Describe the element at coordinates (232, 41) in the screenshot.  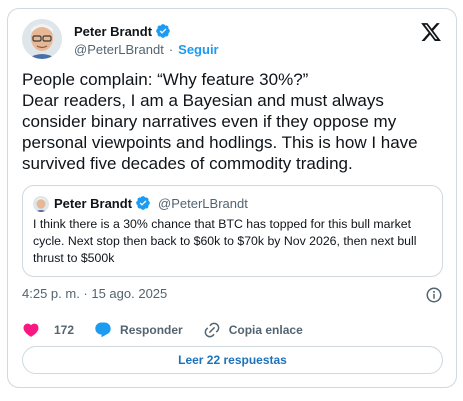
I see `tweet-header: Peter Brandt @PeterLBrandt · Seguir` at that location.